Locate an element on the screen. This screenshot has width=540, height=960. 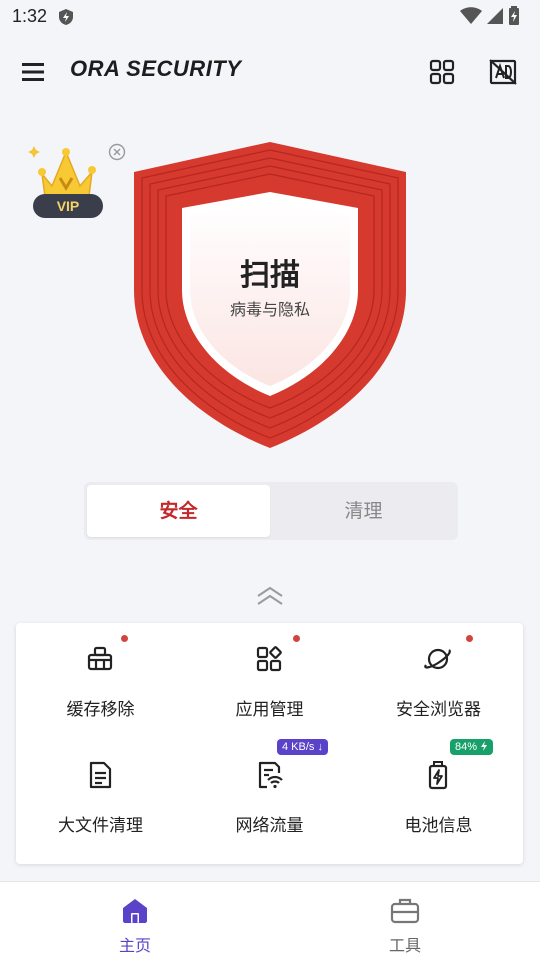
bottom-nav: 主页 工具 is located at coordinates (270, 920).